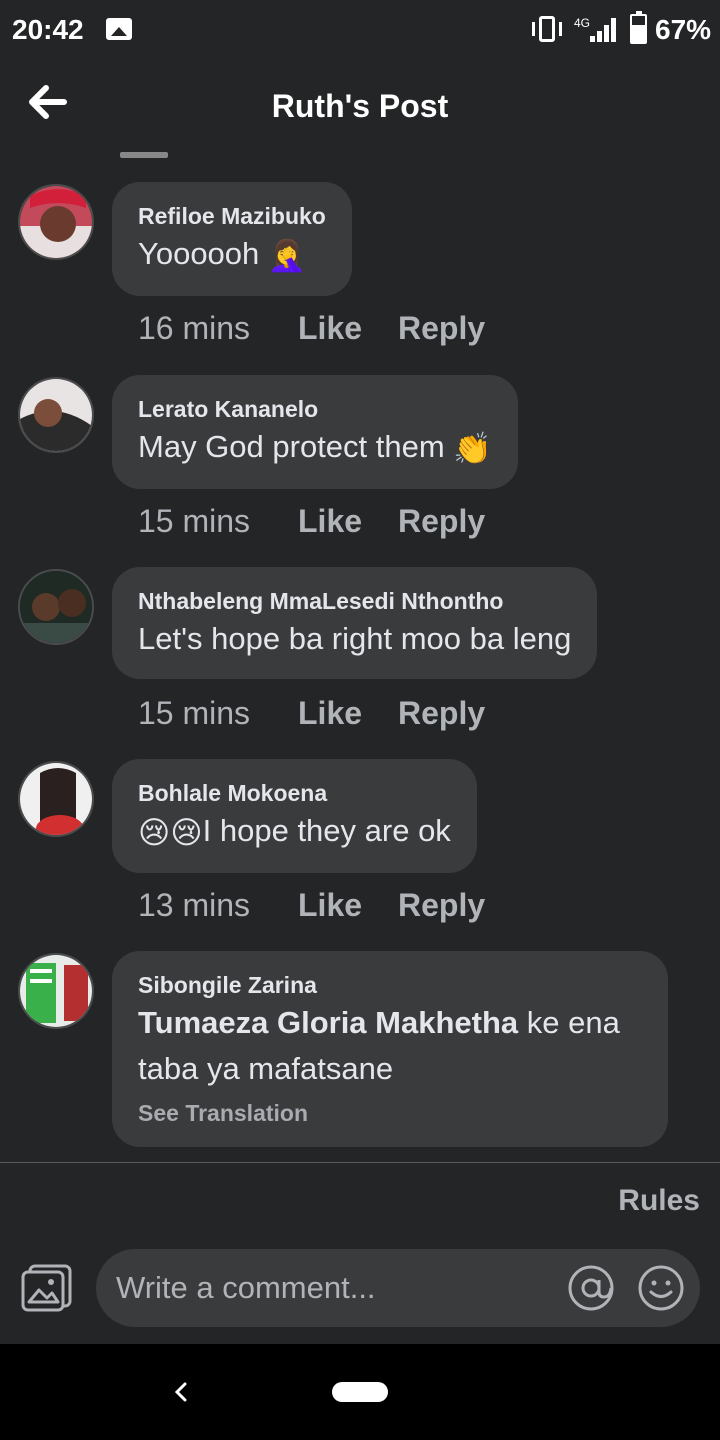 Image resolution: width=720 pixels, height=1440 pixels. What do you see at coordinates (591, 1288) in the screenshot?
I see `mention-icon` at bounding box center [591, 1288].